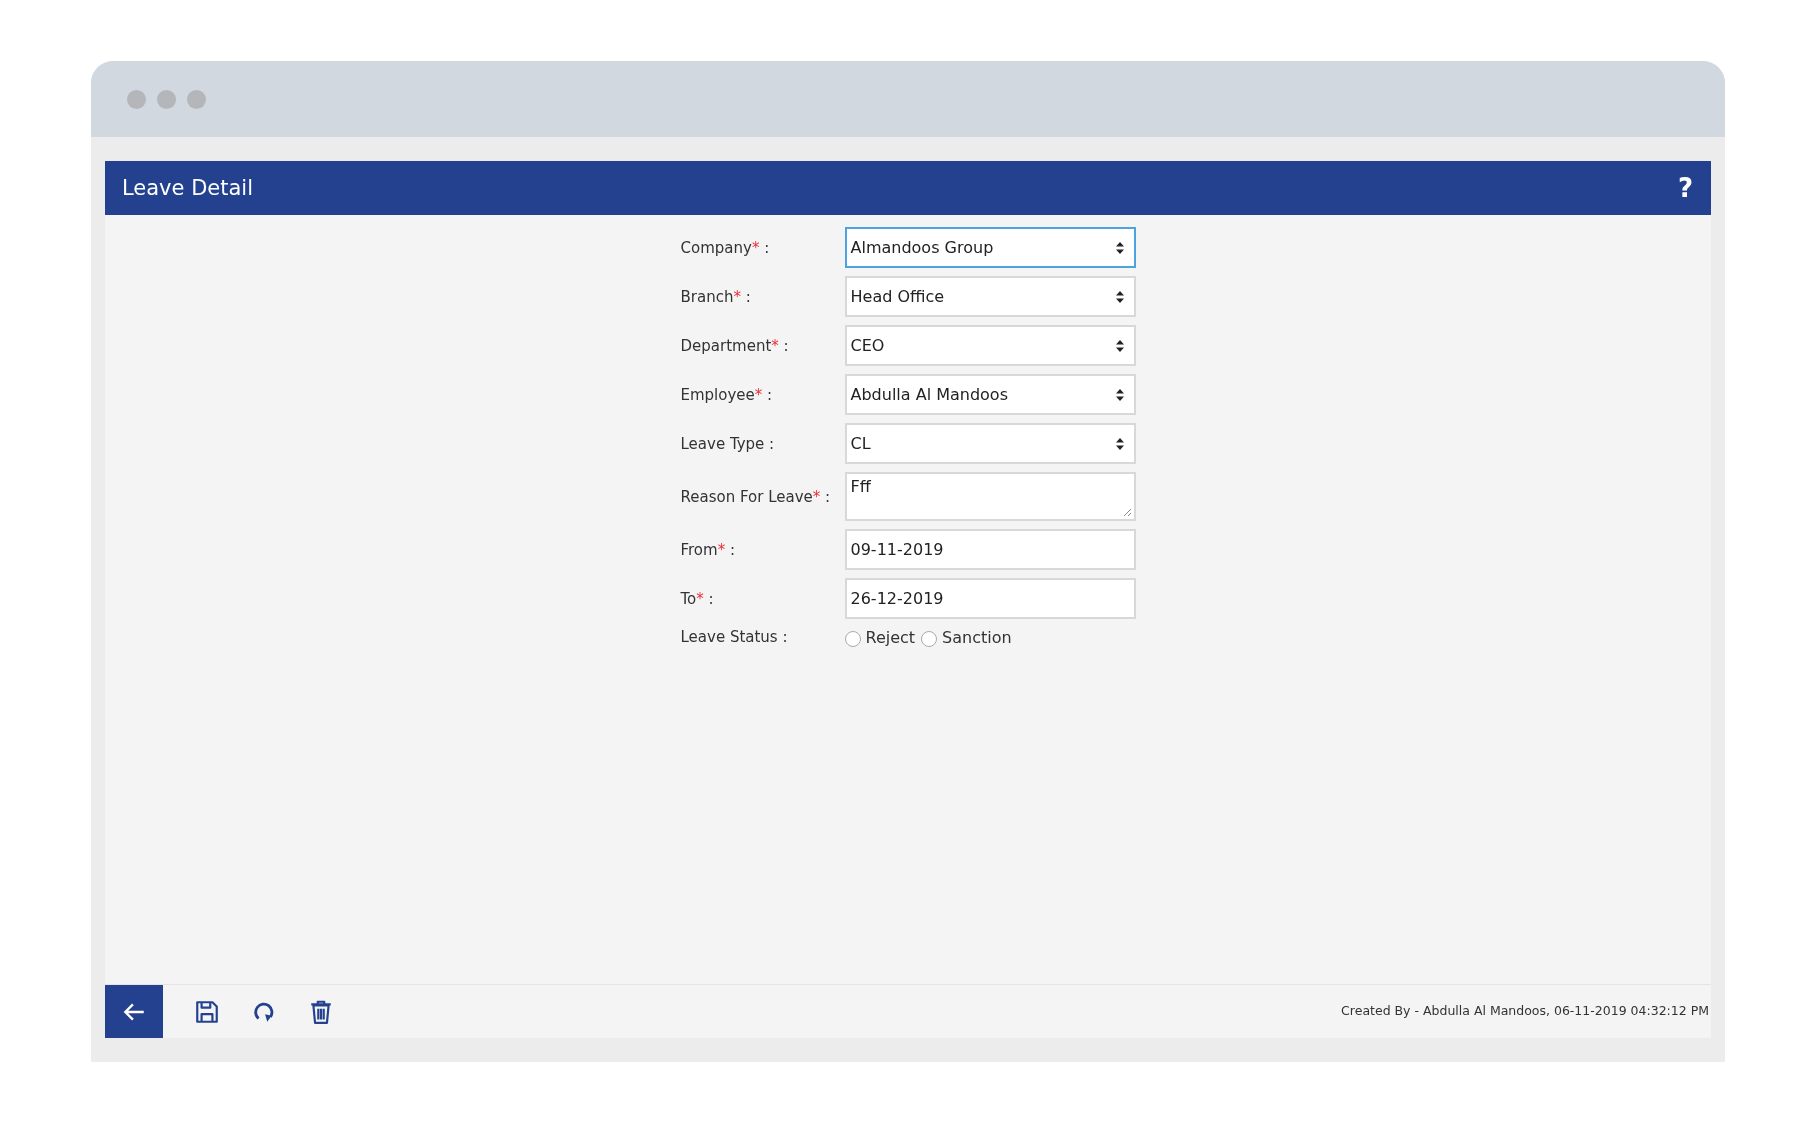 This screenshot has height=1121, width=1813. Describe the element at coordinates (990, 394) in the screenshot. I see `select-field: Abdulla Al Mandoos` at that location.